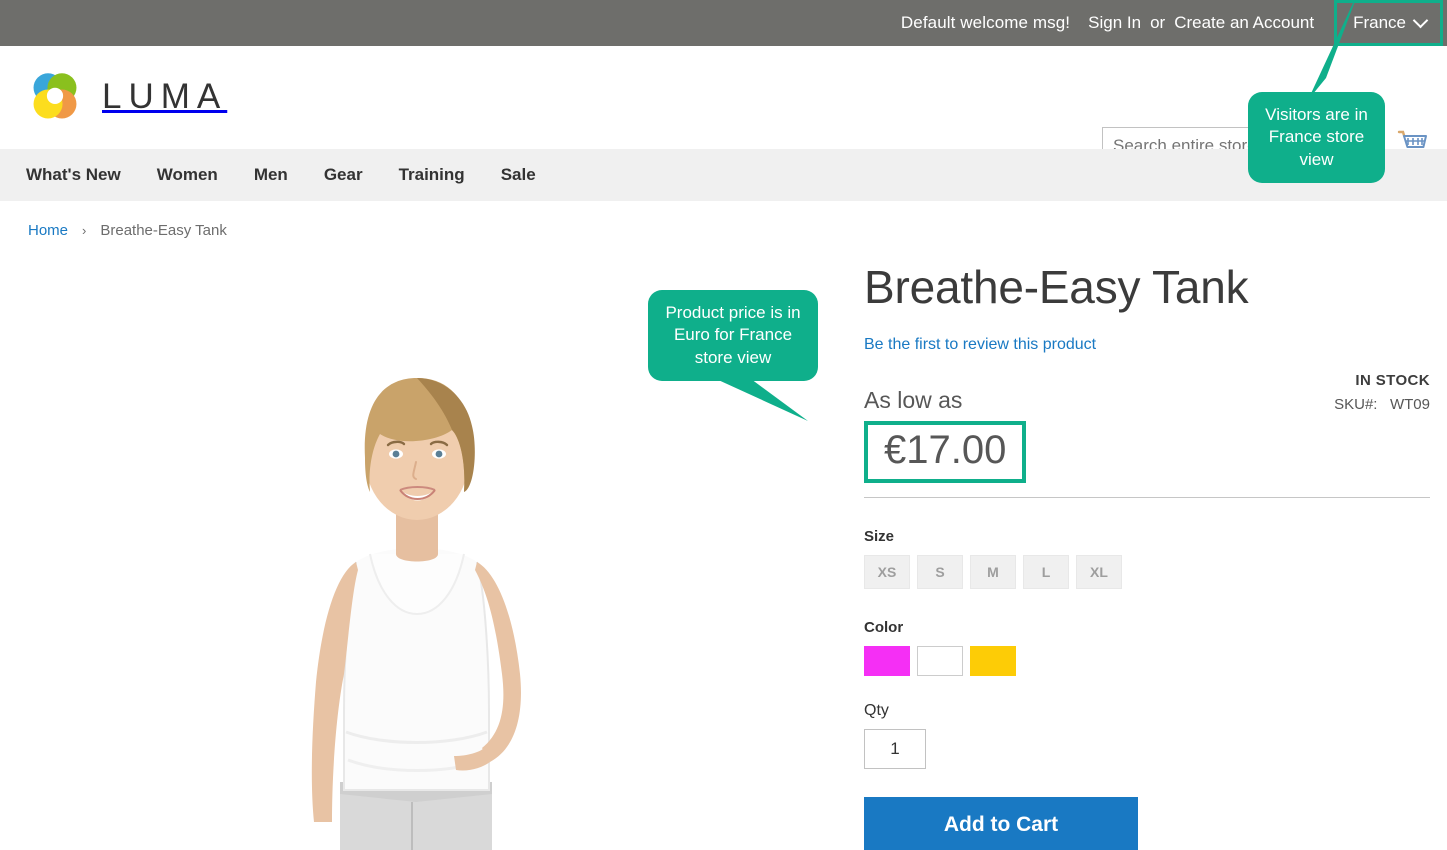 The image size is (1447, 850). Describe the element at coordinates (1316, 138) in the screenshot. I see `callout-france-text: Visitors are in France store view` at that location.